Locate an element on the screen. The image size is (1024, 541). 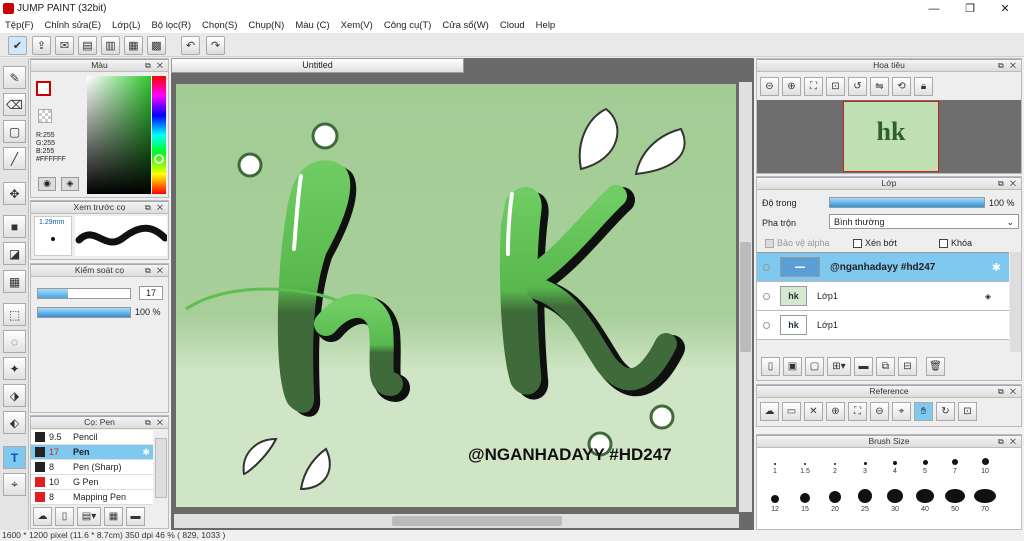
hue-slider is located at coordinates (159, 135).